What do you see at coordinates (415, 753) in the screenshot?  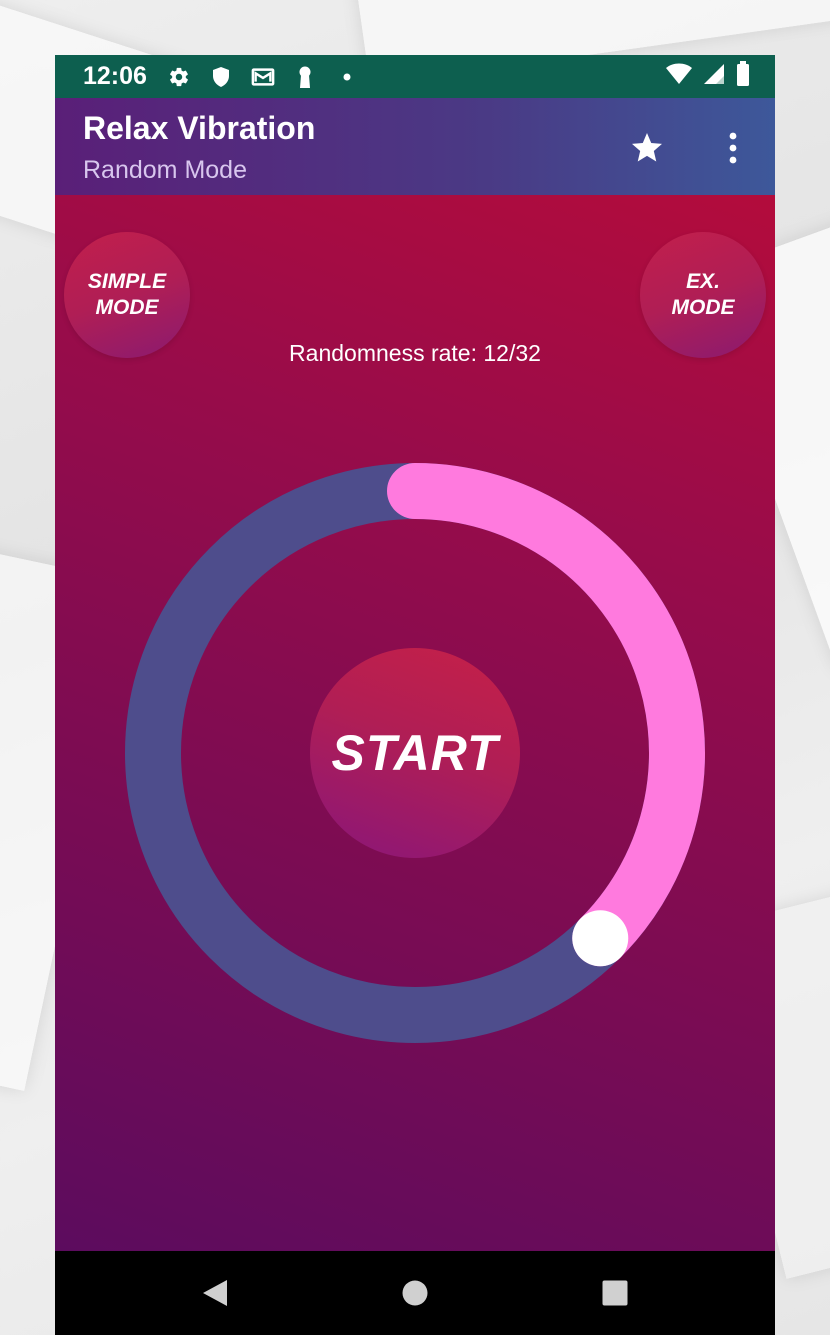 I see `start-button: START` at bounding box center [415, 753].